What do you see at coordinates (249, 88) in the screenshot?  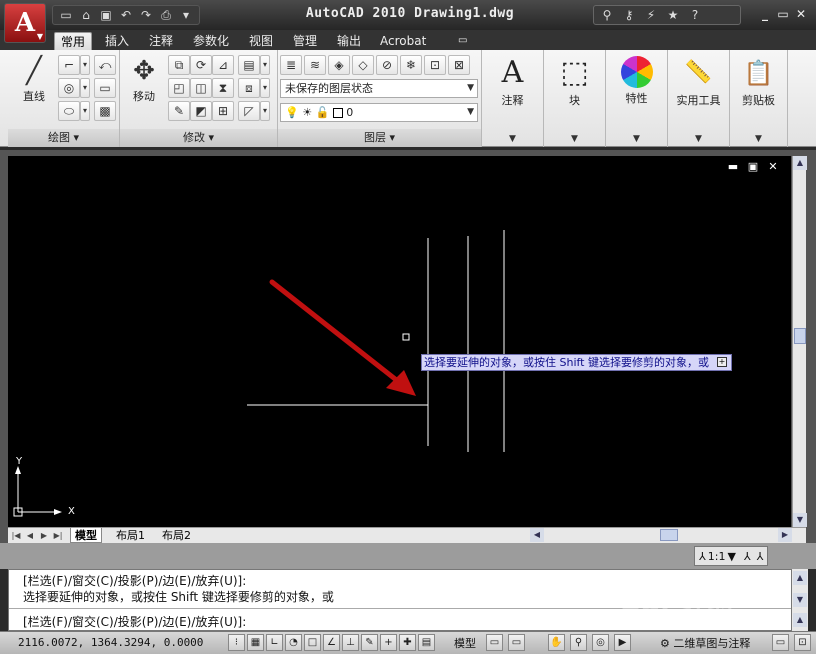 I see `offset-icon: ⧈` at bounding box center [249, 88].